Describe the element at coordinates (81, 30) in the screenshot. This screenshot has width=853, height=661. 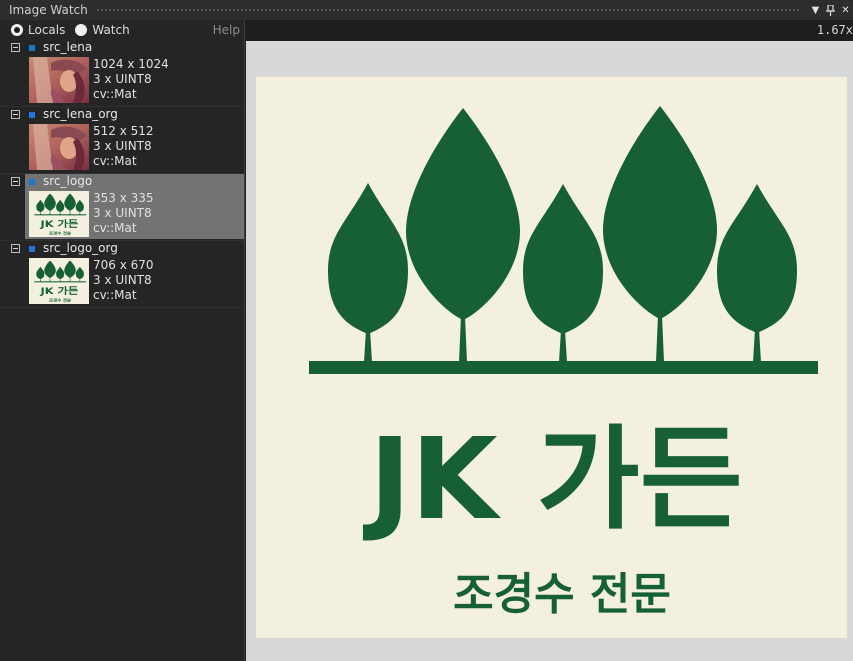
I see `radio-unselected-icon` at that location.